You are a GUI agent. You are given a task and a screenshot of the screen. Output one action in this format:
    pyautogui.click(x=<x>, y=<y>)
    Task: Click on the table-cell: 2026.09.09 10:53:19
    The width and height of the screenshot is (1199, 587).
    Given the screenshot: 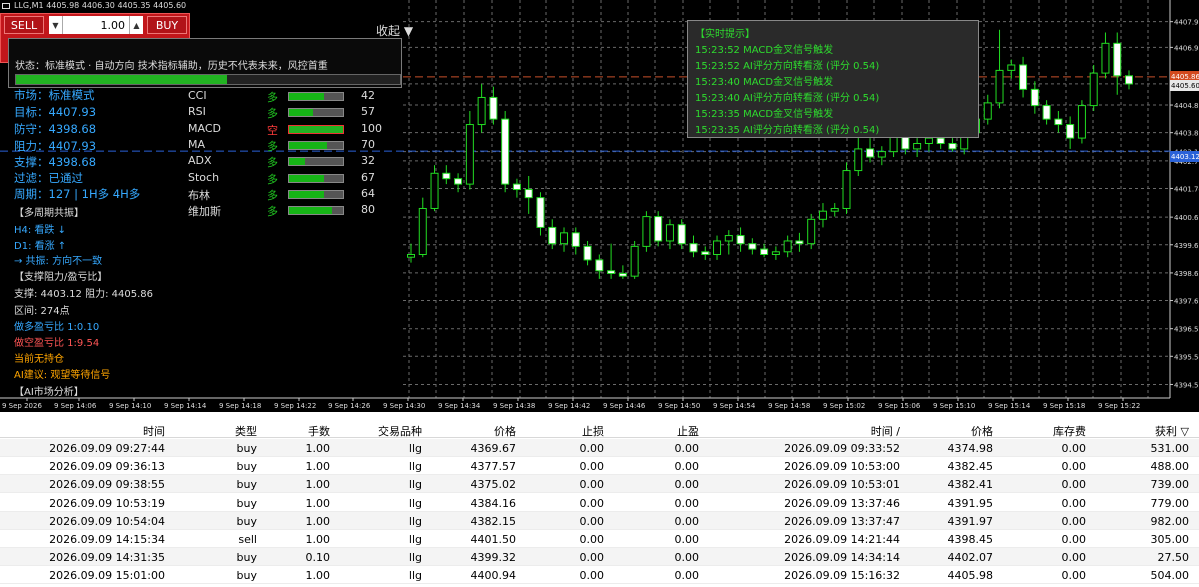 What is the action you would take?
    pyautogui.click(x=107, y=503)
    